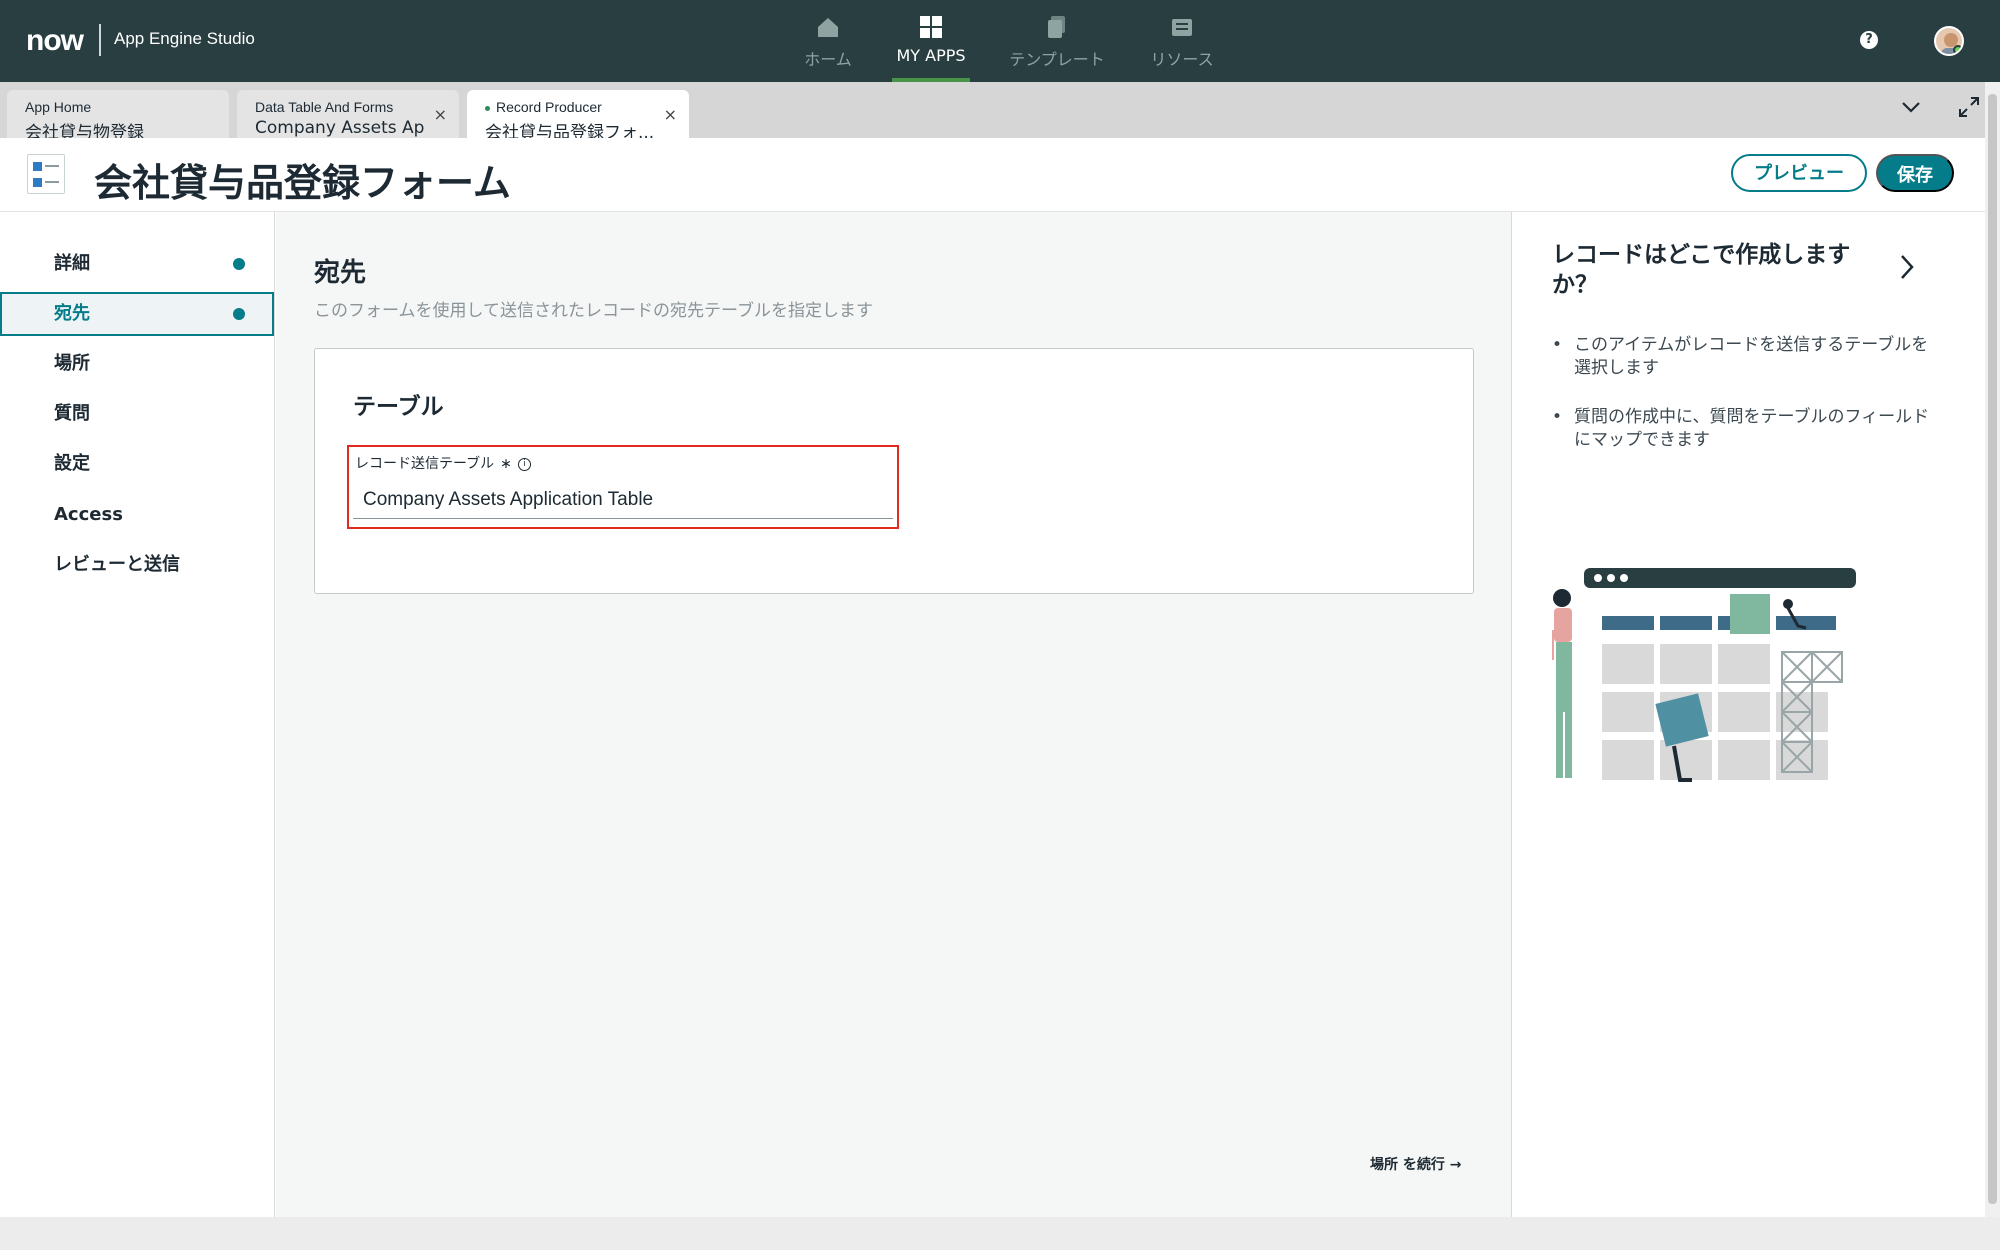 The width and height of the screenshot is (2000, 1250). I want to click on active-tab-indicator, so click(487, 108).